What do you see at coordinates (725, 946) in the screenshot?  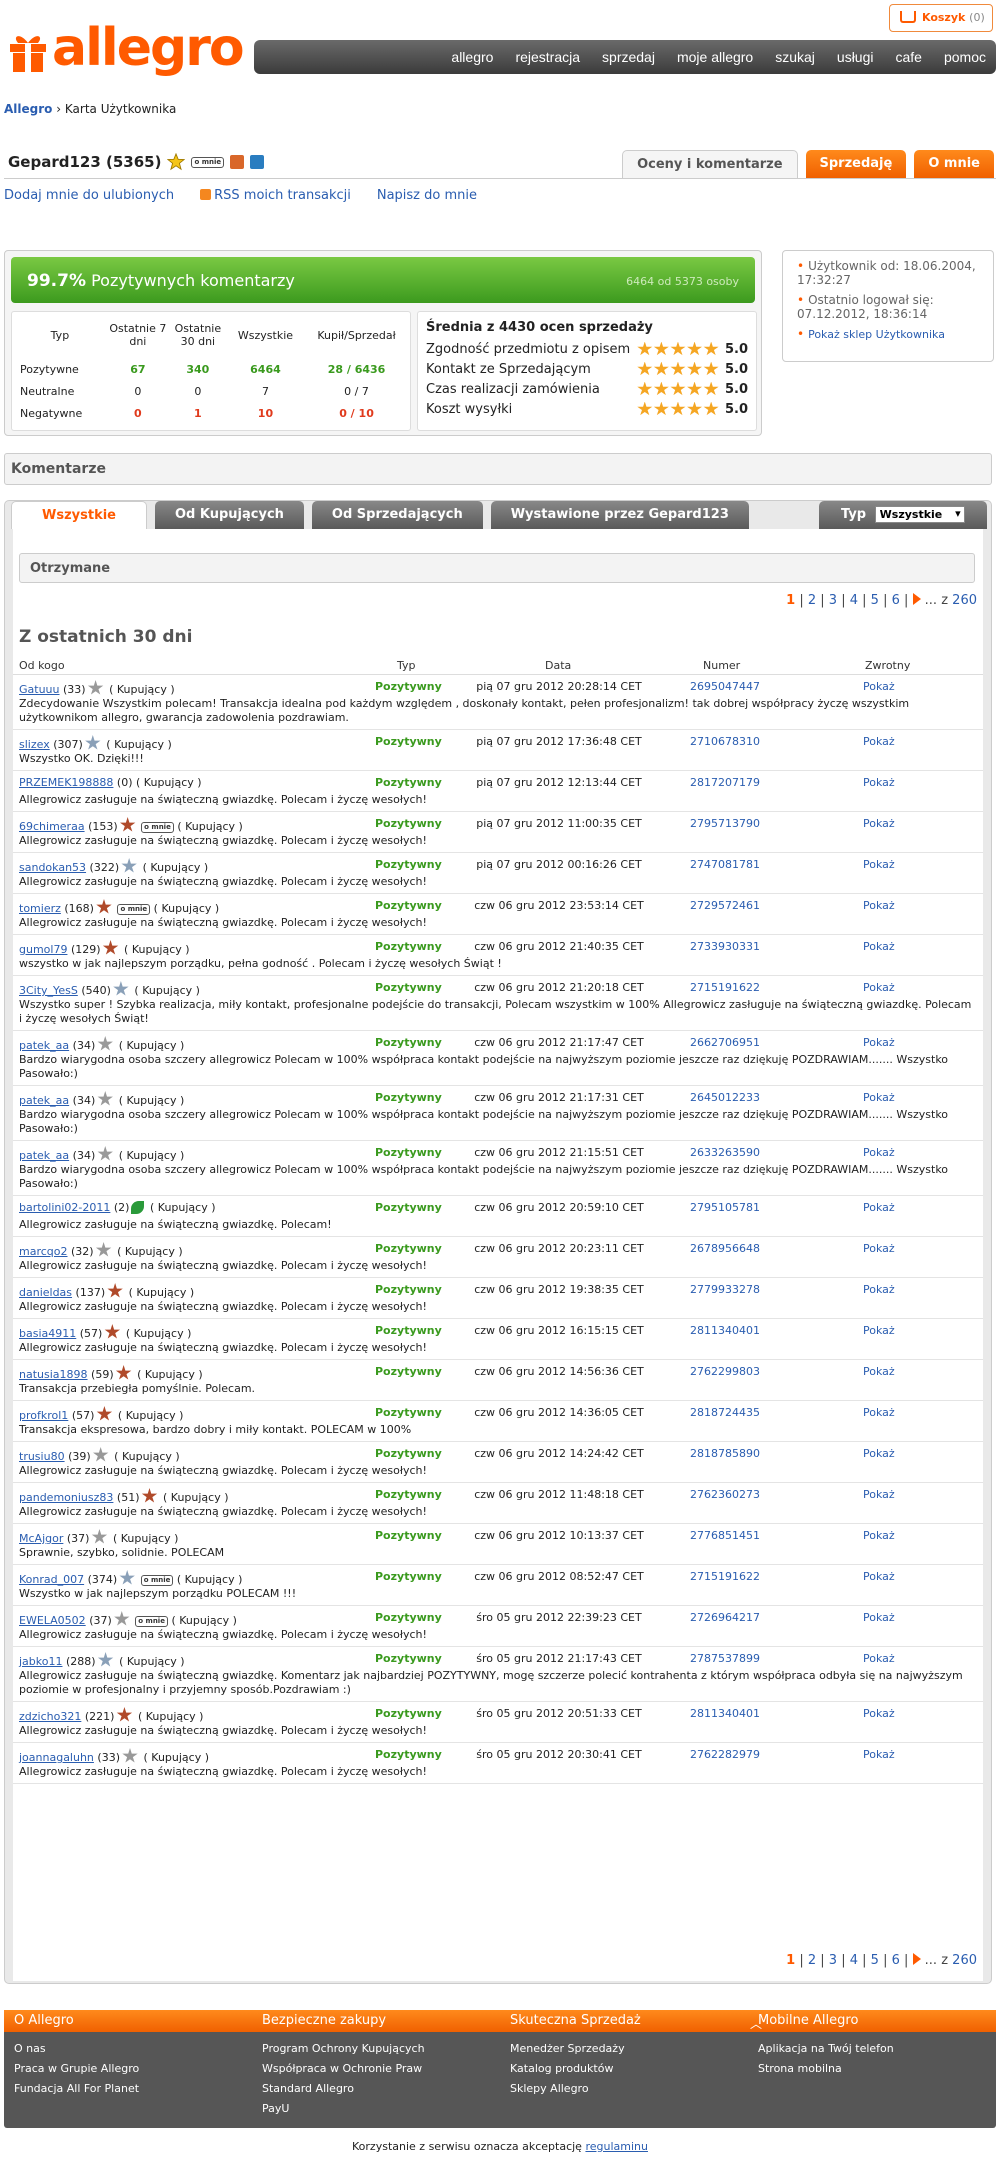 I see `comment-number-link: 2733930331` at bounding box center [725, 946].